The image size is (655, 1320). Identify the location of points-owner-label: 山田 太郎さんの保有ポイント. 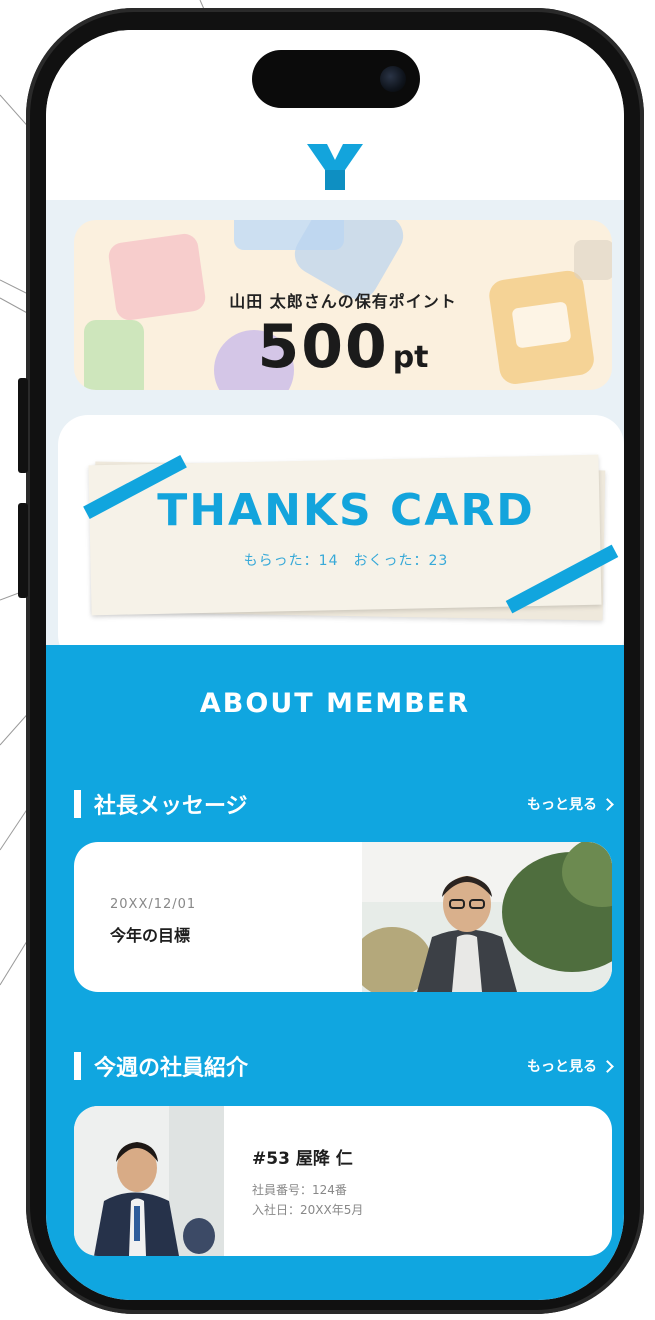
(343, 301).